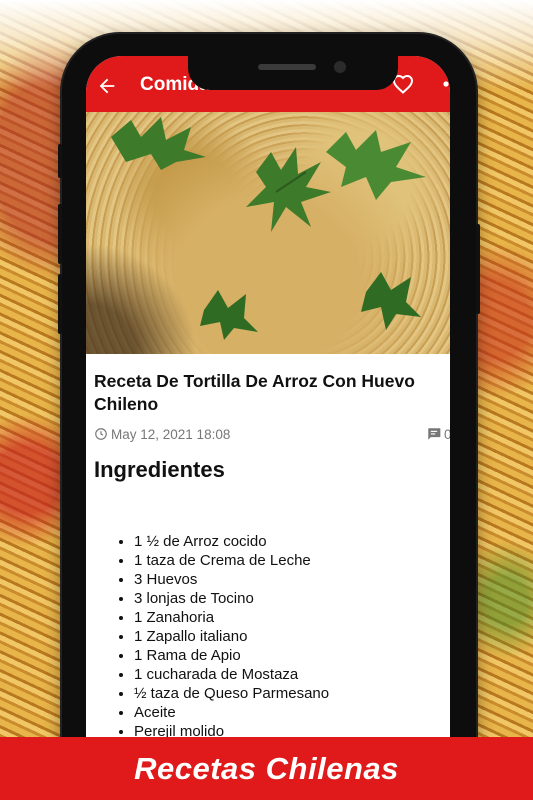  I want to click on speaker-grille, so click(287, 67).